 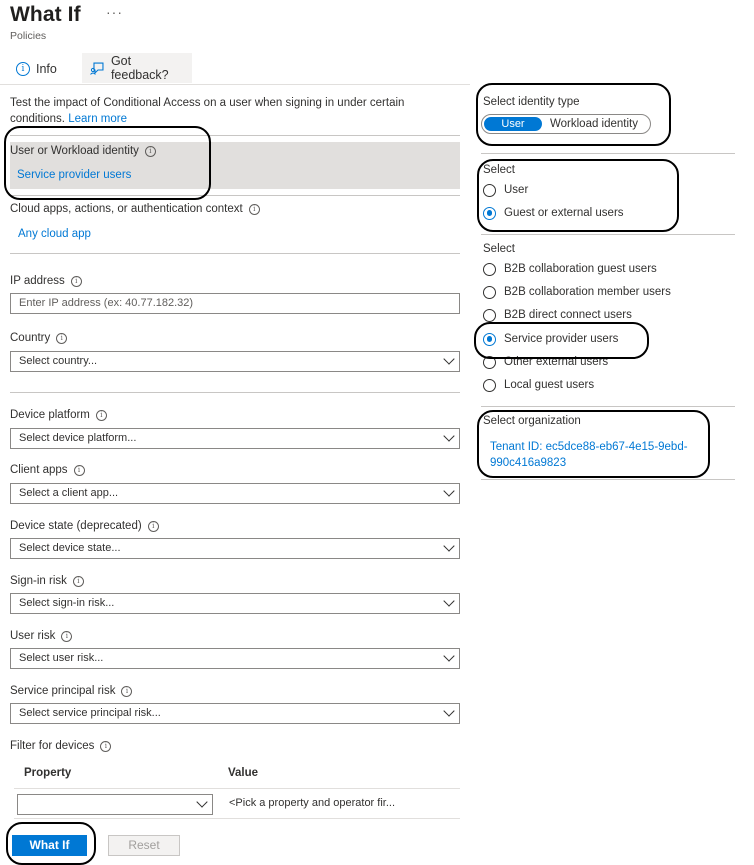 I want to click on radio-label: B2B direct connect users, so click(x=568, y=315).